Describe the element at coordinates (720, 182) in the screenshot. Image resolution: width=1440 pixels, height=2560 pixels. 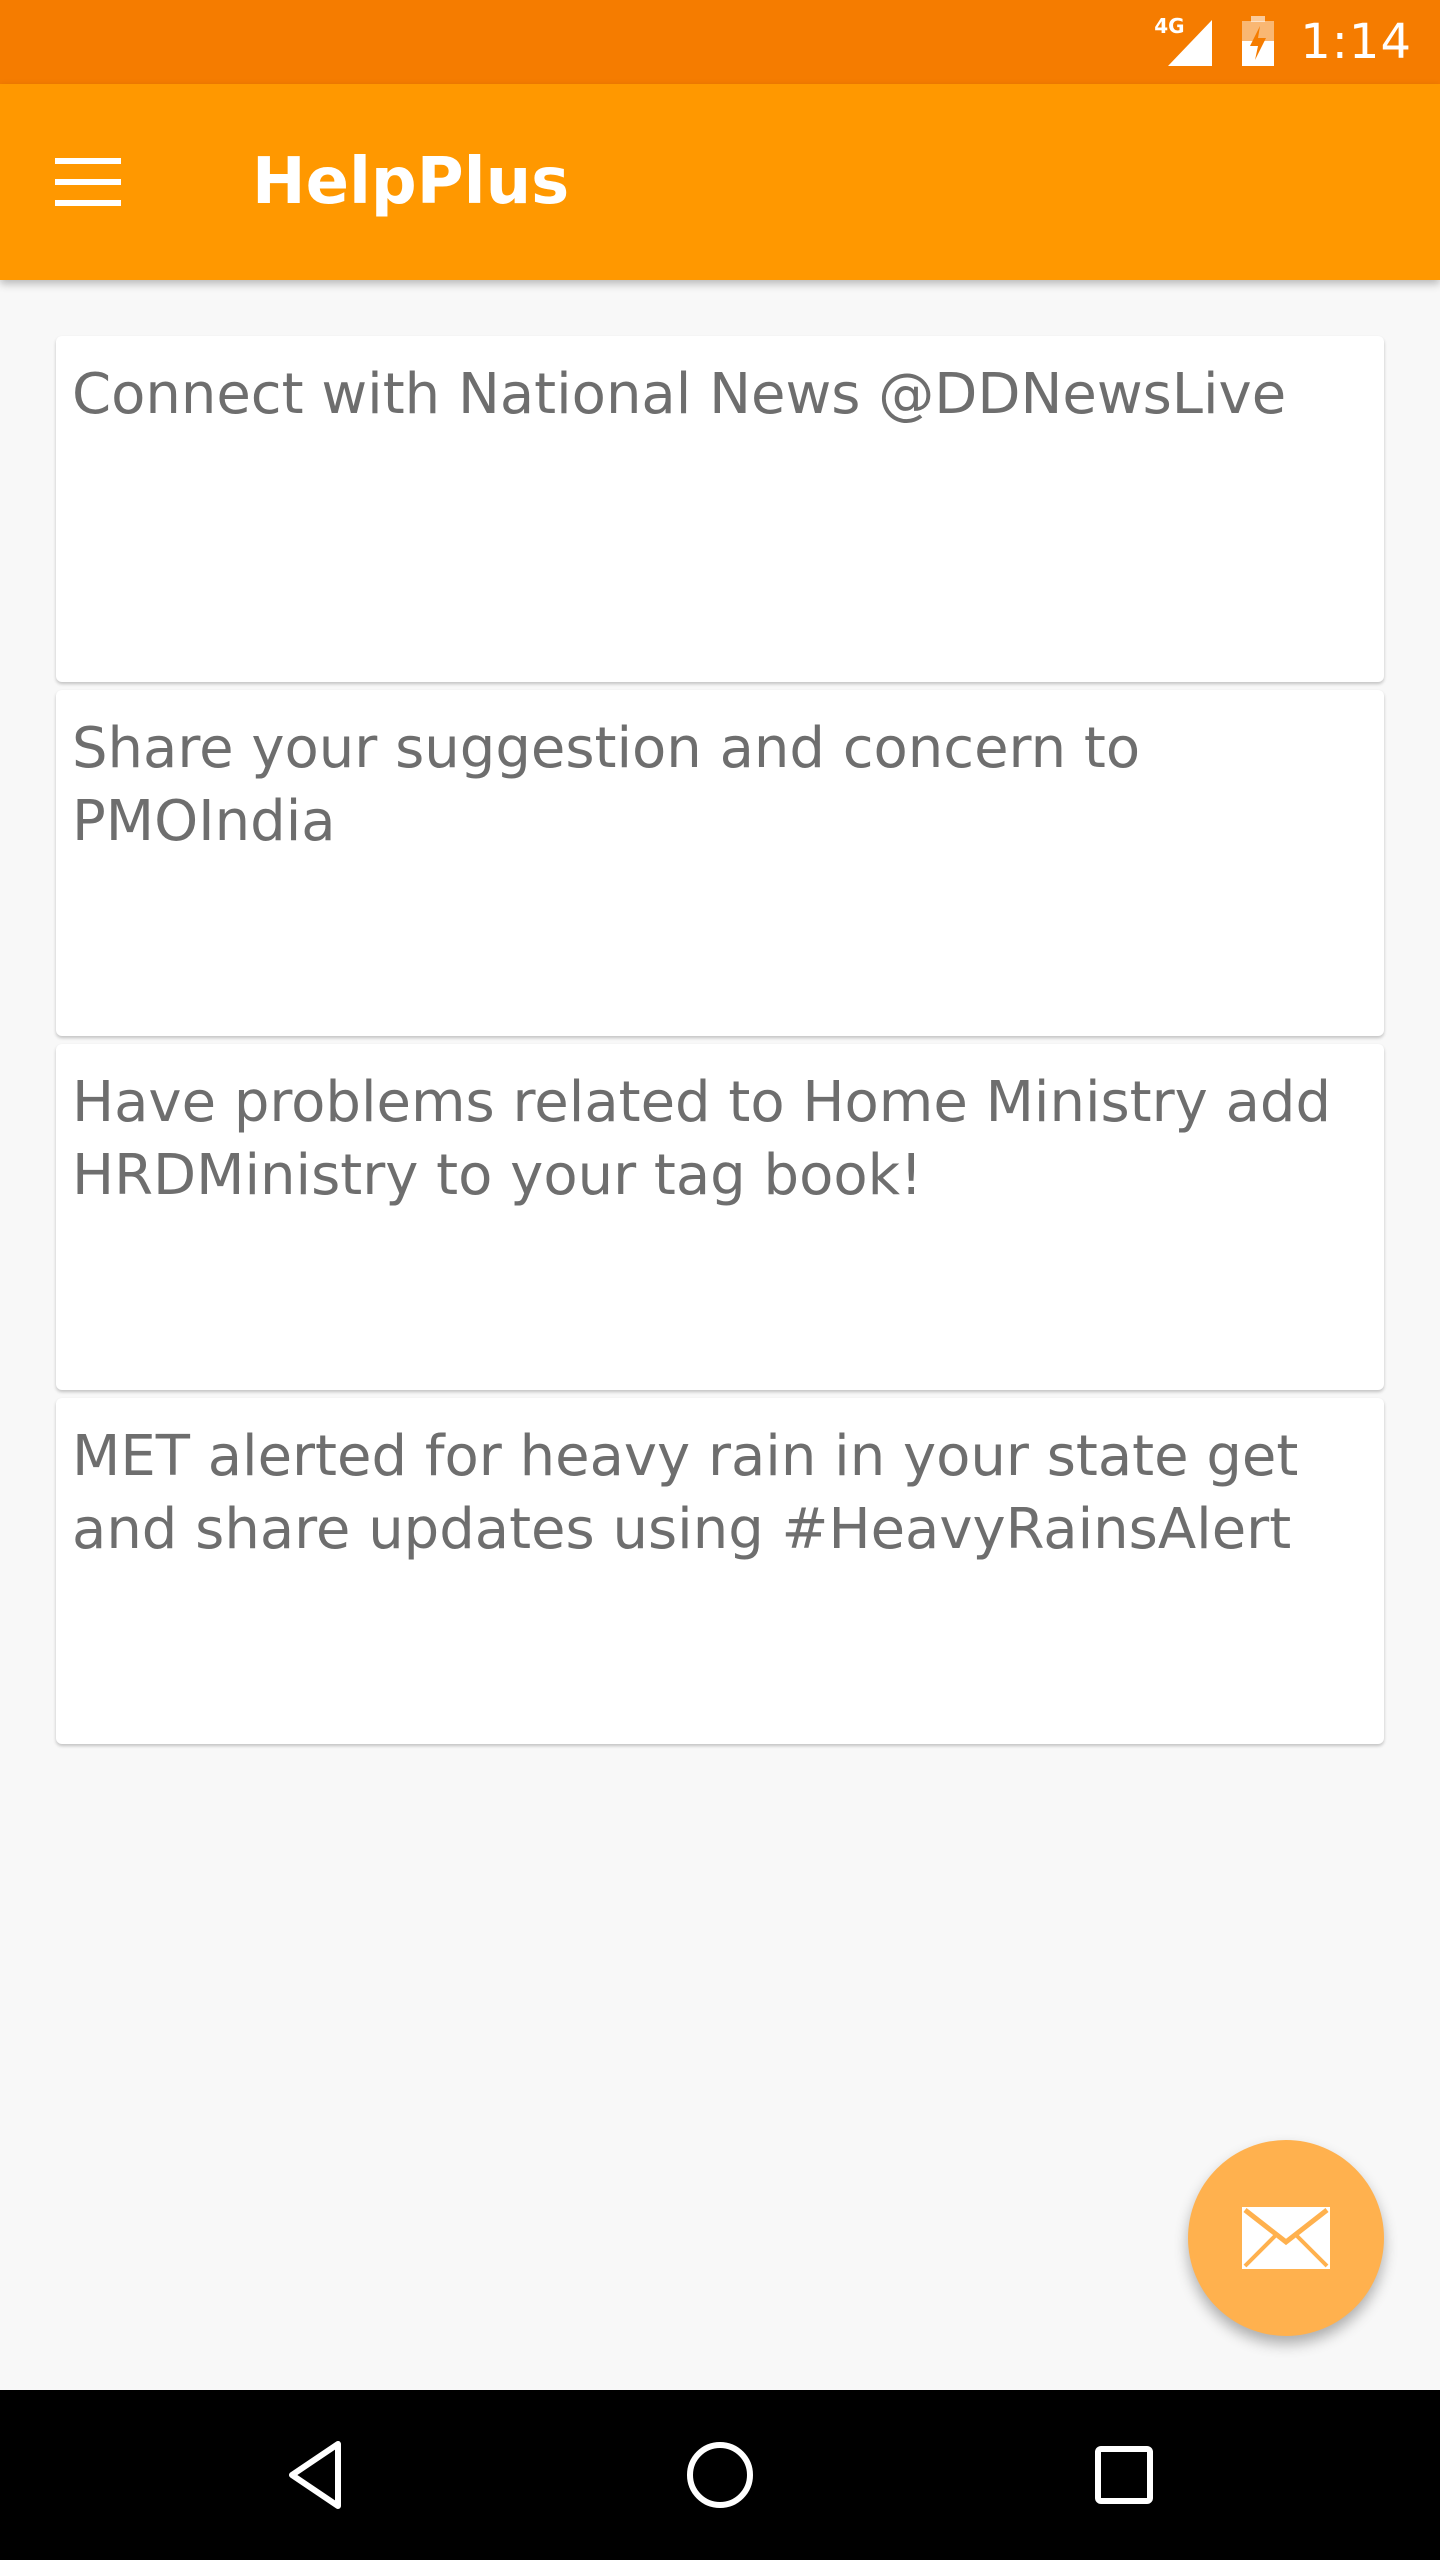
I see `app-bar: HelpPlus` at that location.